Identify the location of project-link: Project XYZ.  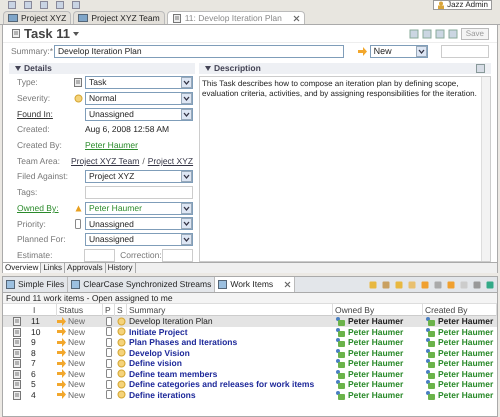
(171, 161).